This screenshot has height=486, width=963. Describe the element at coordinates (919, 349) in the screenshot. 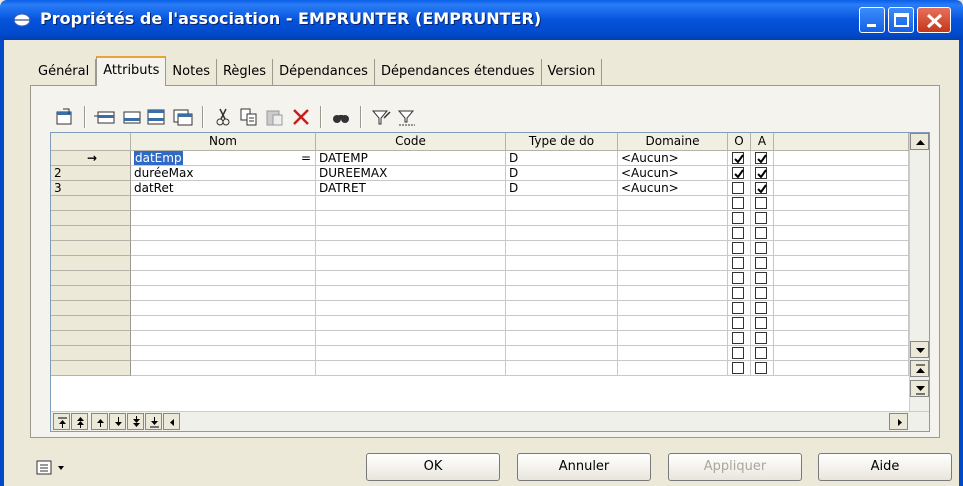

I see `scroll-down-button` at that location.